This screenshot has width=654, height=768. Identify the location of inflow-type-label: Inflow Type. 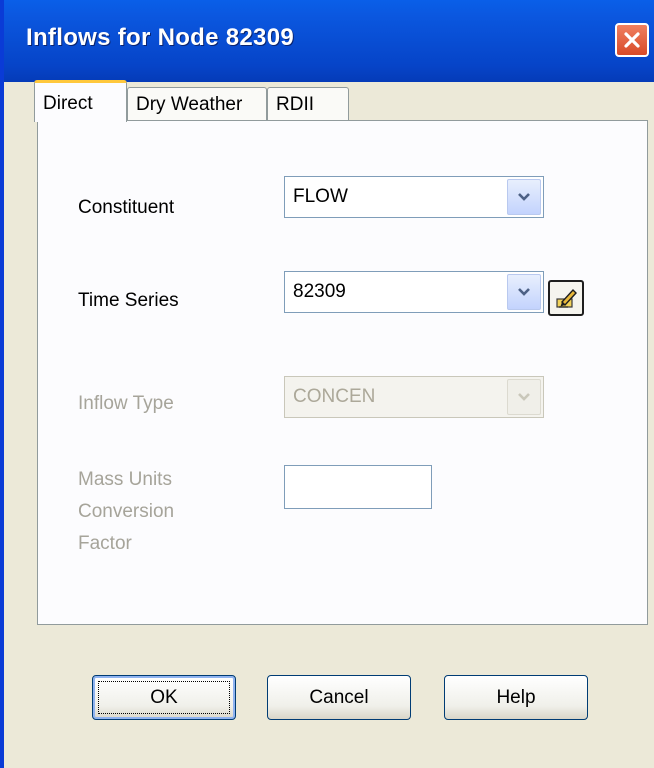
(126, 403).